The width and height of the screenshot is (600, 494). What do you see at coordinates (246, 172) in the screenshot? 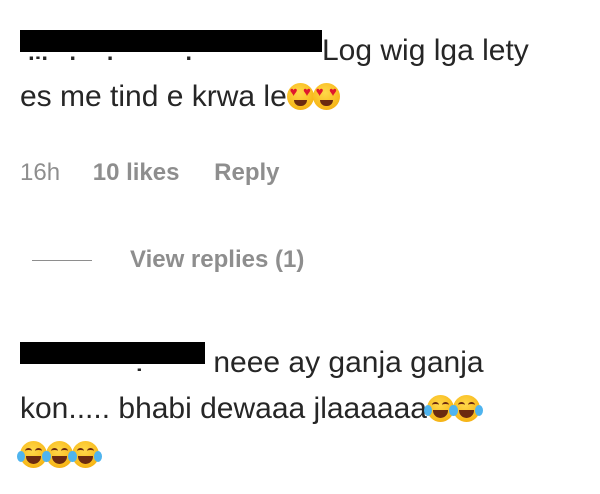
I see `reply-button: Reply` at bounding box center [246, 172].